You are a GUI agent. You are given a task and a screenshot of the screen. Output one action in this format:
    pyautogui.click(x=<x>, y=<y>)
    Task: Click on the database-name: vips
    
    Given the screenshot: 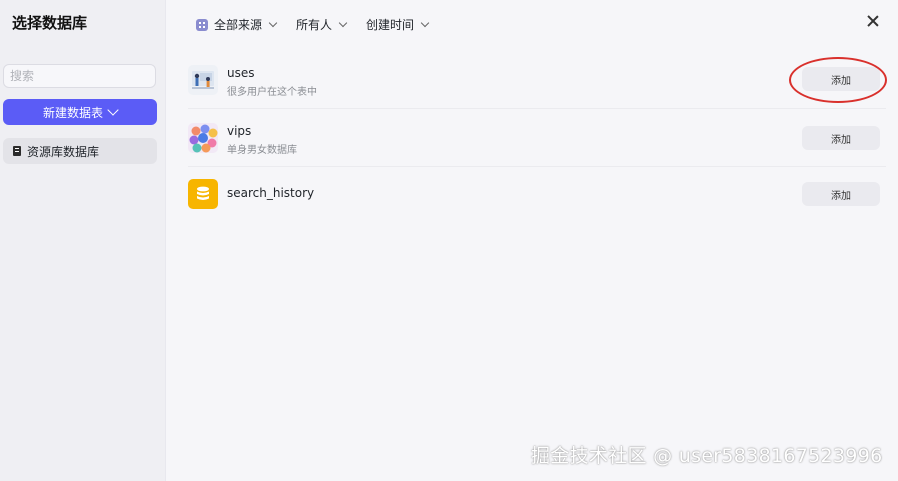 What is the action you would take?
    pyautogui.click(x=239, y=131)
    